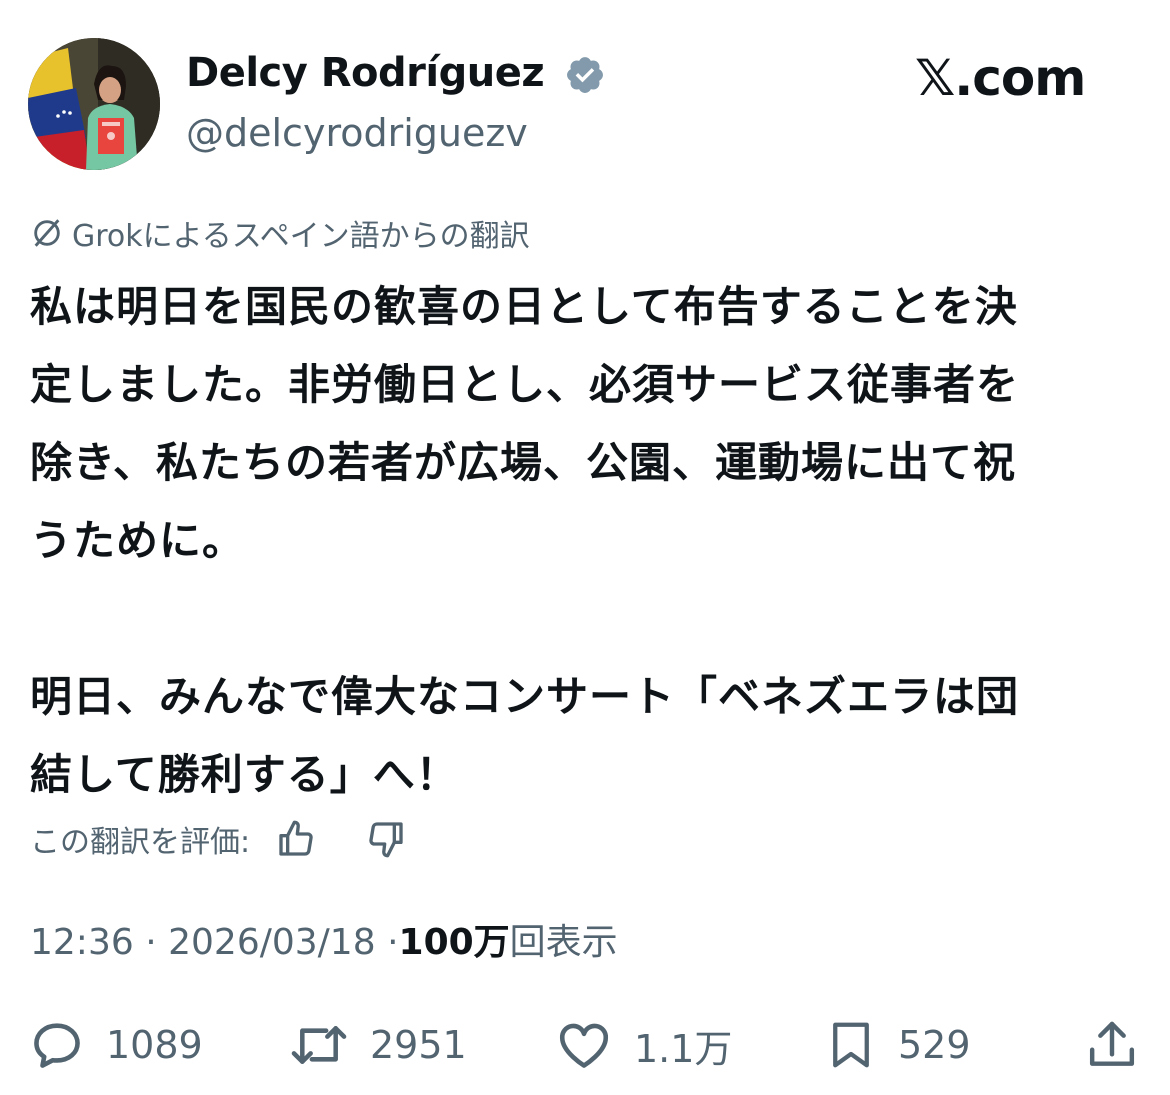  Describe the element at coordinates (244, 774) in the screenshot. I see `tweet-line: 結して勝利する」へ！` at that location.